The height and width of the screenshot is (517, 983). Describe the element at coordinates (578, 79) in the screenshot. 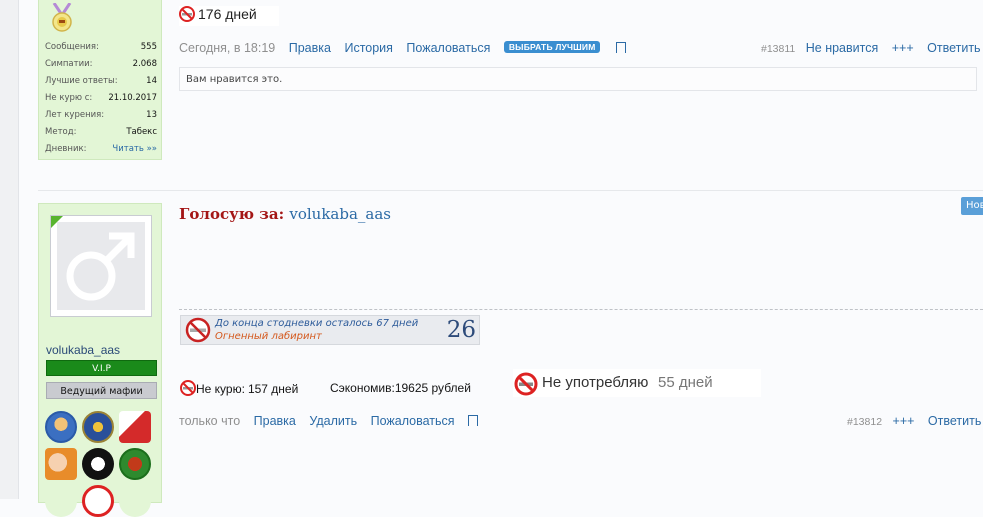

I see `post1-likes-summary: Вам нравится это.` at that location.